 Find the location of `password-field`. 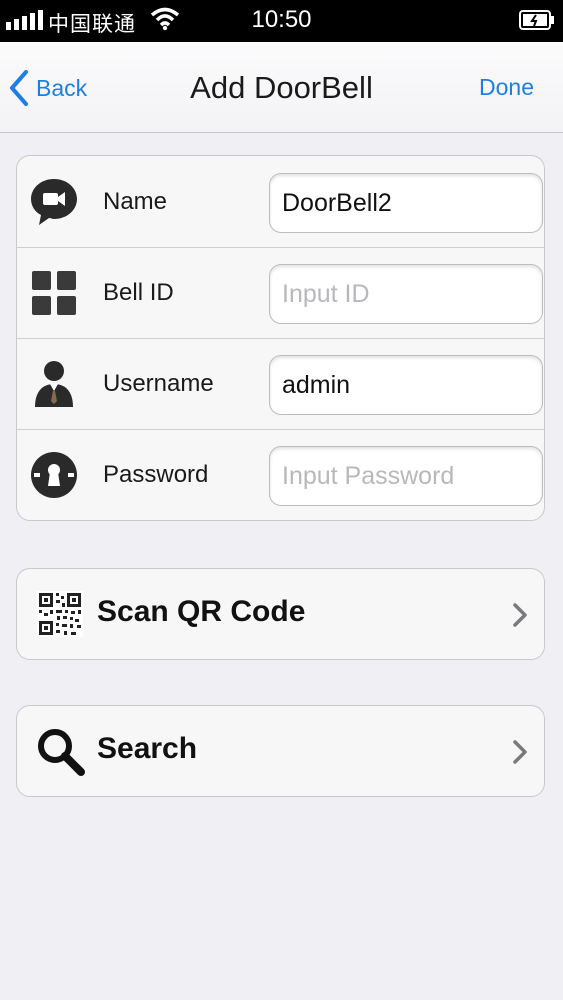

password-field is located at coordinates (406, 476).